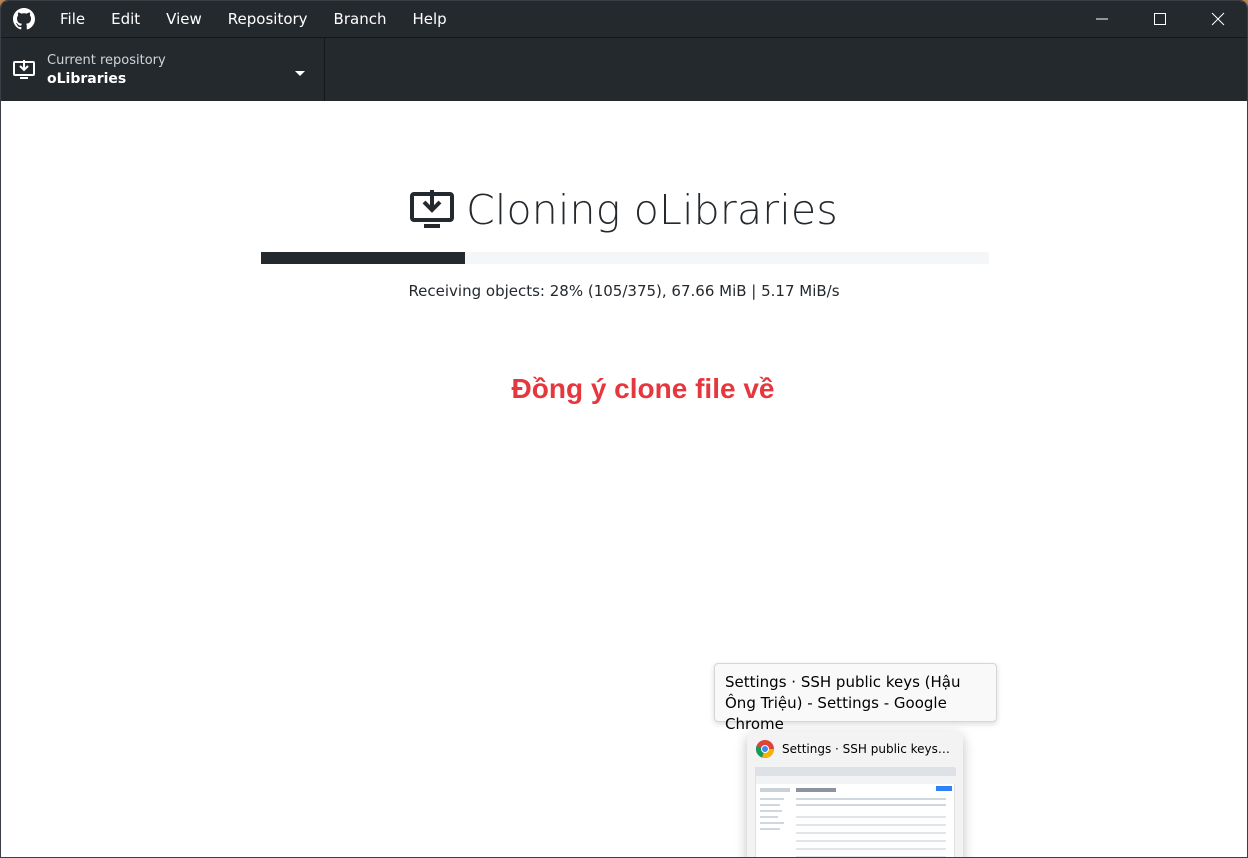 The width and height of the screenshot is (1248, 858). What do you see at coordinates (72, 19) in the screenshot?
I see `menu-file: File` at bounding box center [72, 19].